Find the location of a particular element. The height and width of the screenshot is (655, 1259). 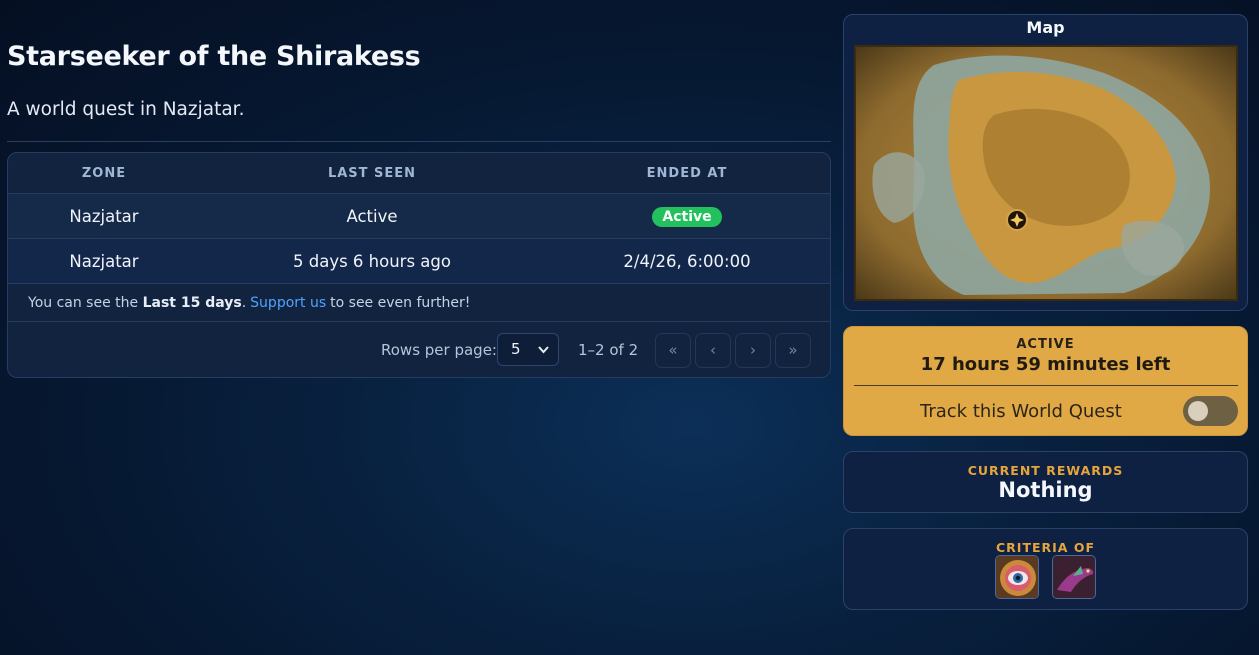

next-page-button: › is located at coordinates (753, 350).